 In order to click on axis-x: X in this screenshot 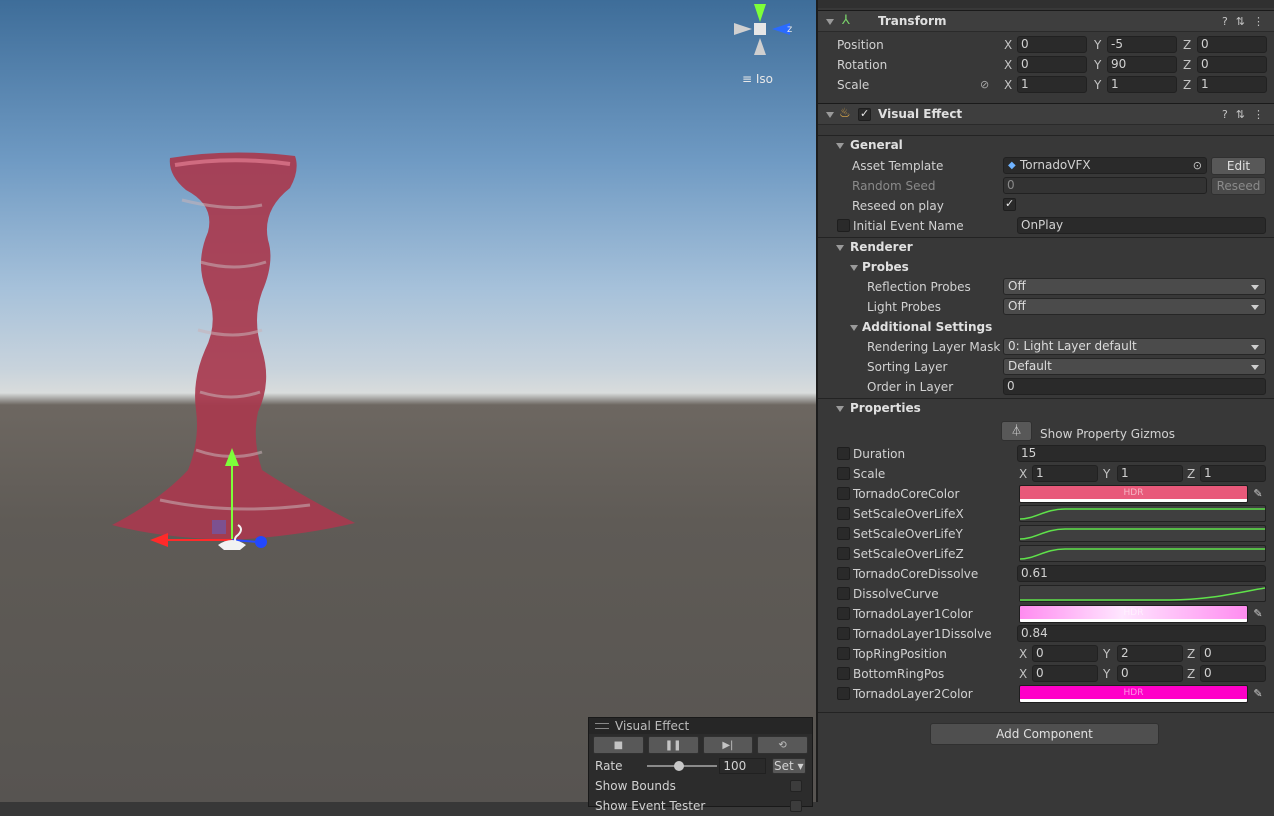, I will do `click(1008, 65)`.